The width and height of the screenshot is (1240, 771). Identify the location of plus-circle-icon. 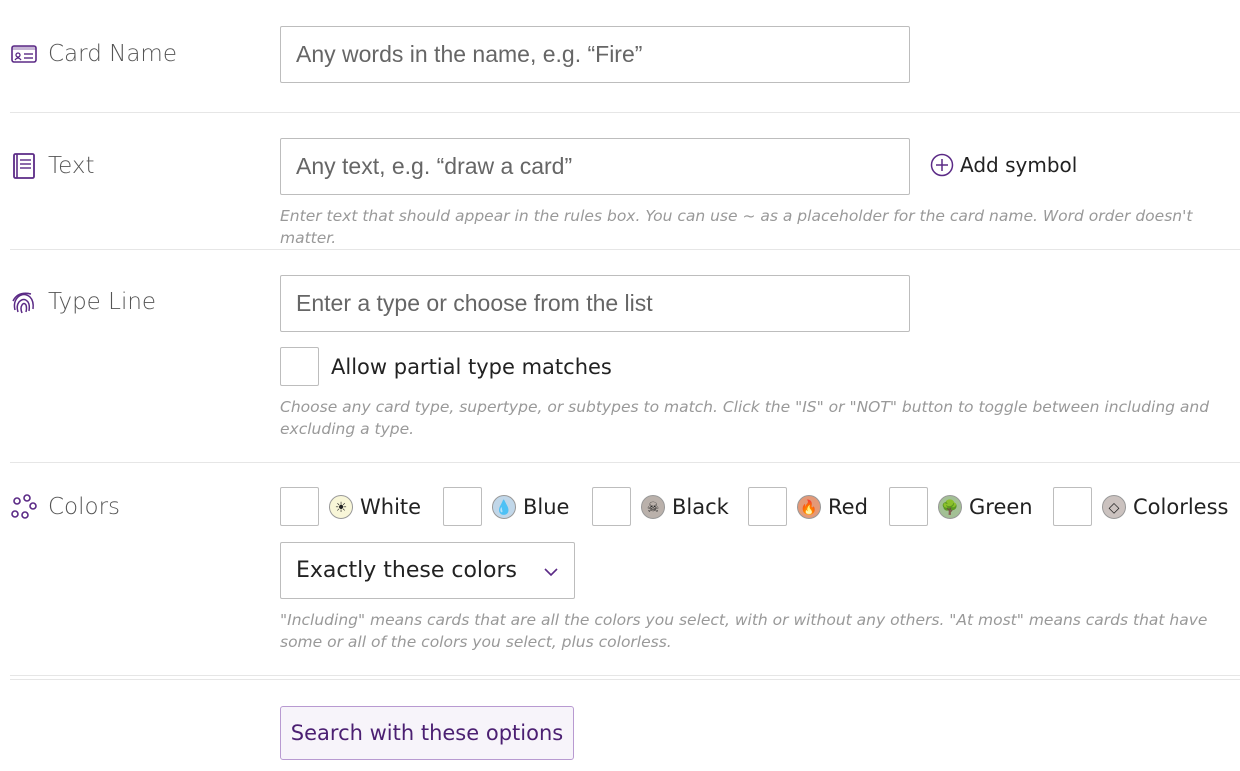
(942, 165).